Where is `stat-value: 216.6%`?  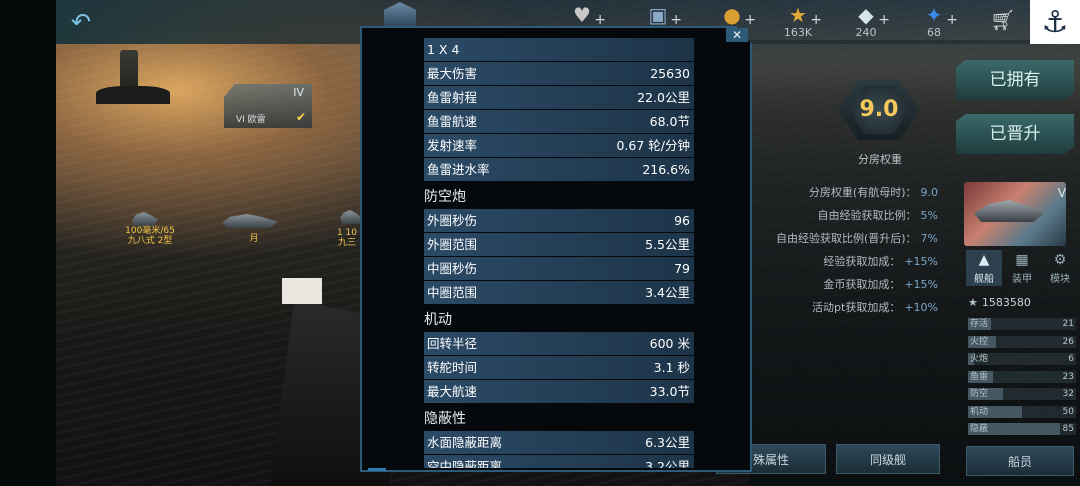 stat-value: 216.6% is located at coordinates (666, 169).